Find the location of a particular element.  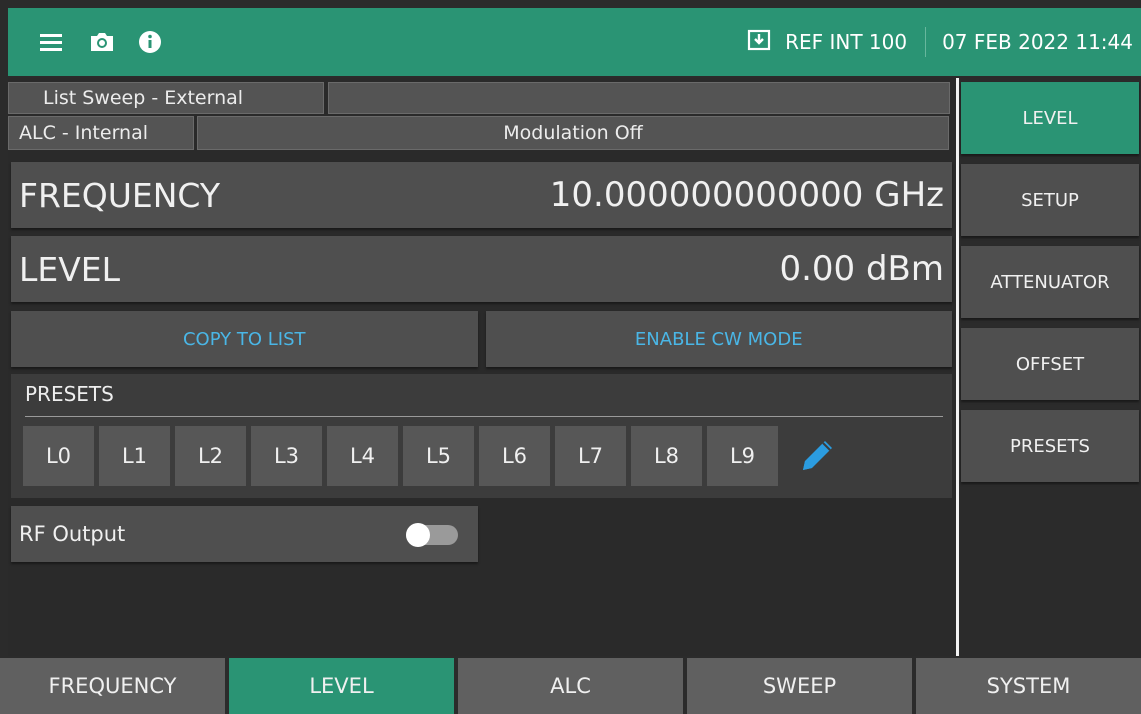

tab-level: LEVEL is located at coordinates (341, 686).